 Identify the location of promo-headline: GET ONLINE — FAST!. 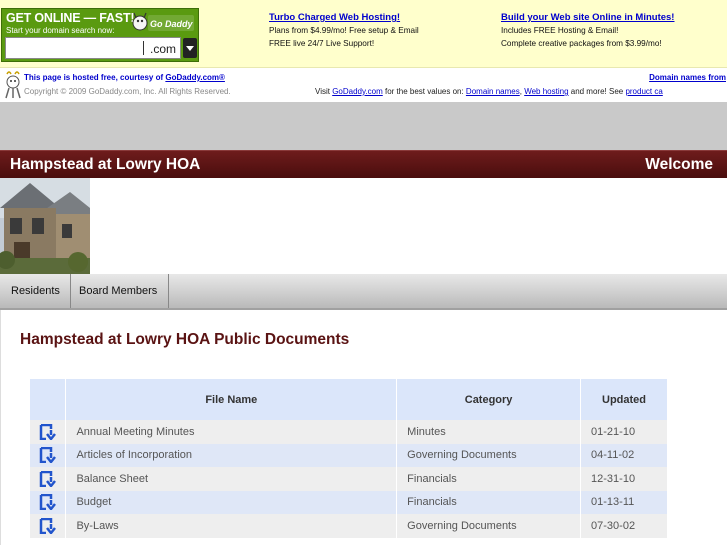
(70, 18).